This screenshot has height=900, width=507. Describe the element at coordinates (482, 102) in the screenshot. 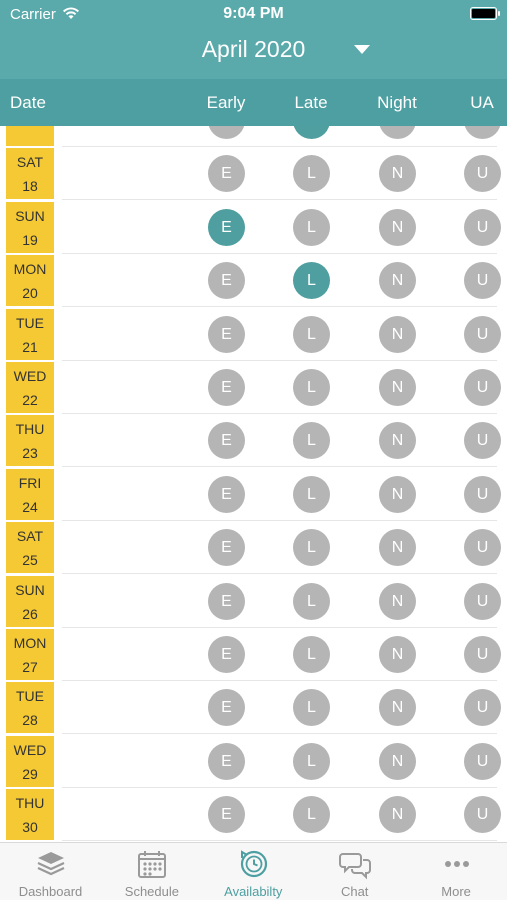

I see `column-ua: UA` at that location.